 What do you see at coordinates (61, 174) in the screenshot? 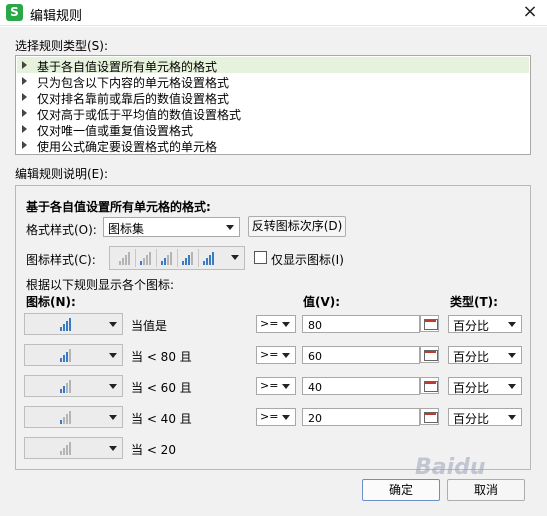
I see `rule-desc-label: 编辑规则说明(E):` at bounding box center [61, 174].